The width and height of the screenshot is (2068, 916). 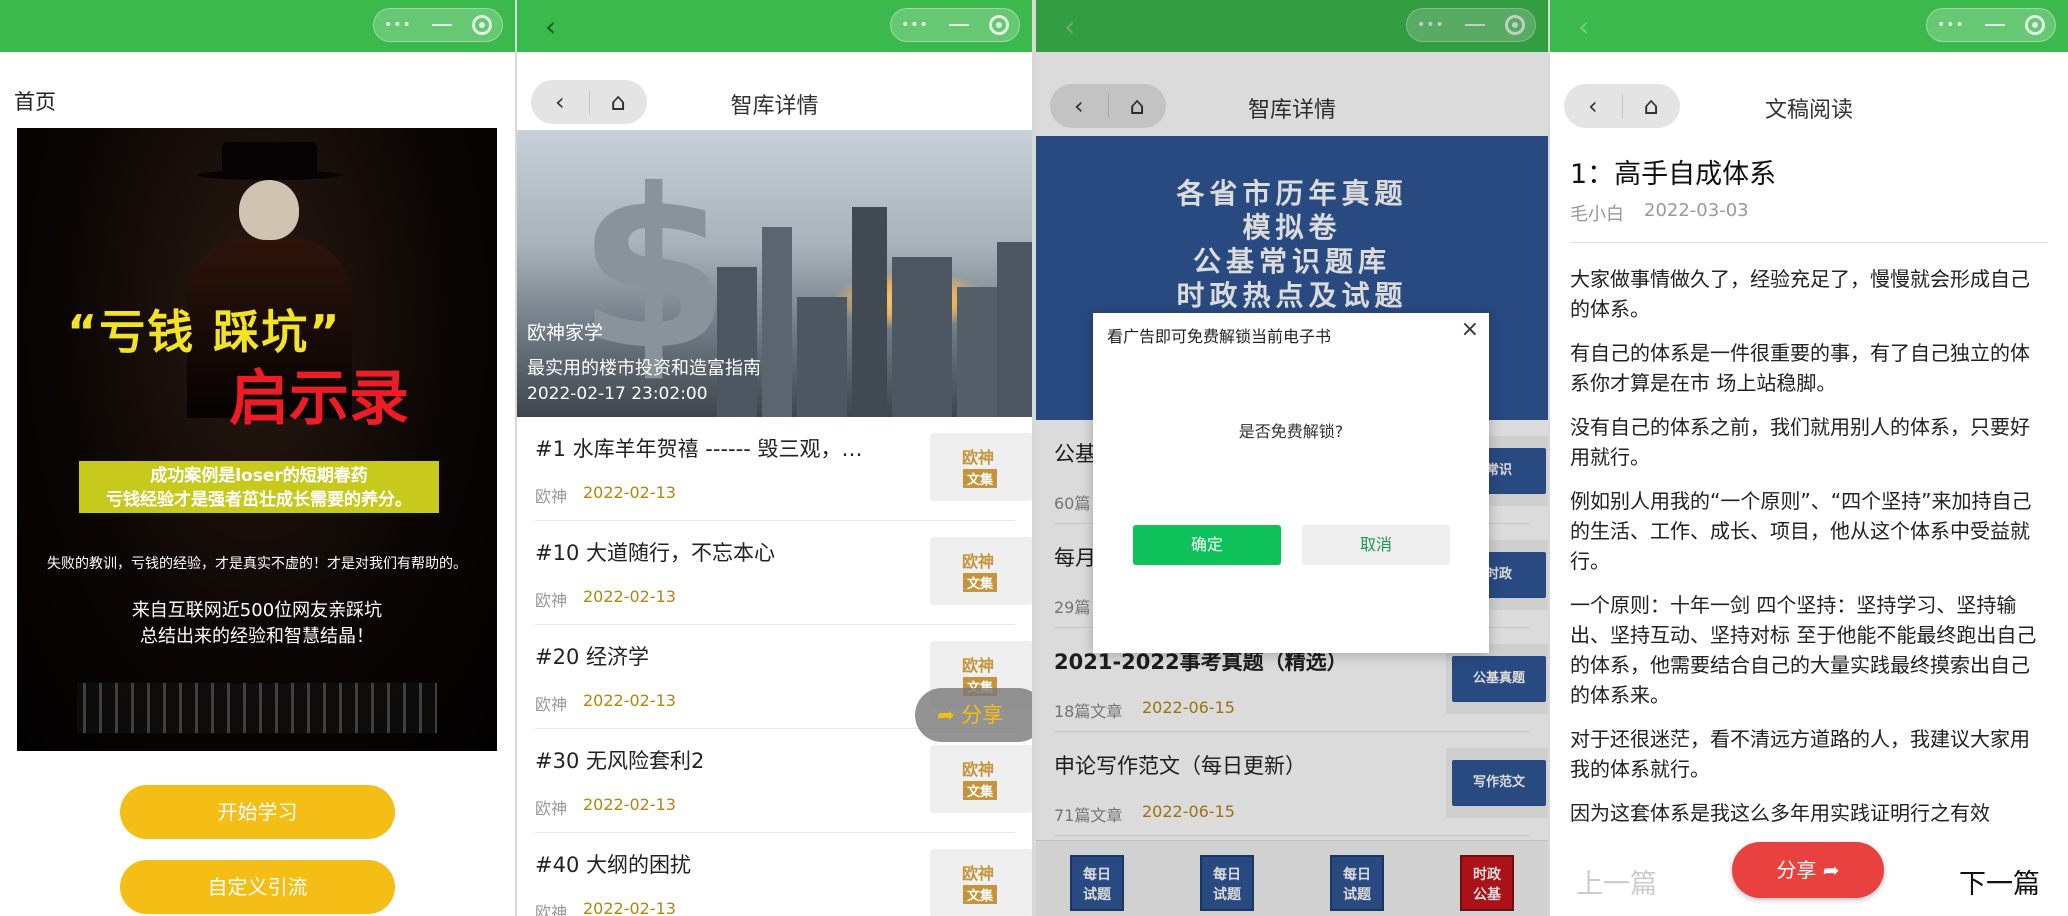 I want to click on article-footer: 上一篇 分享 ➦ 下一篇, so click(x=1809, y=874).